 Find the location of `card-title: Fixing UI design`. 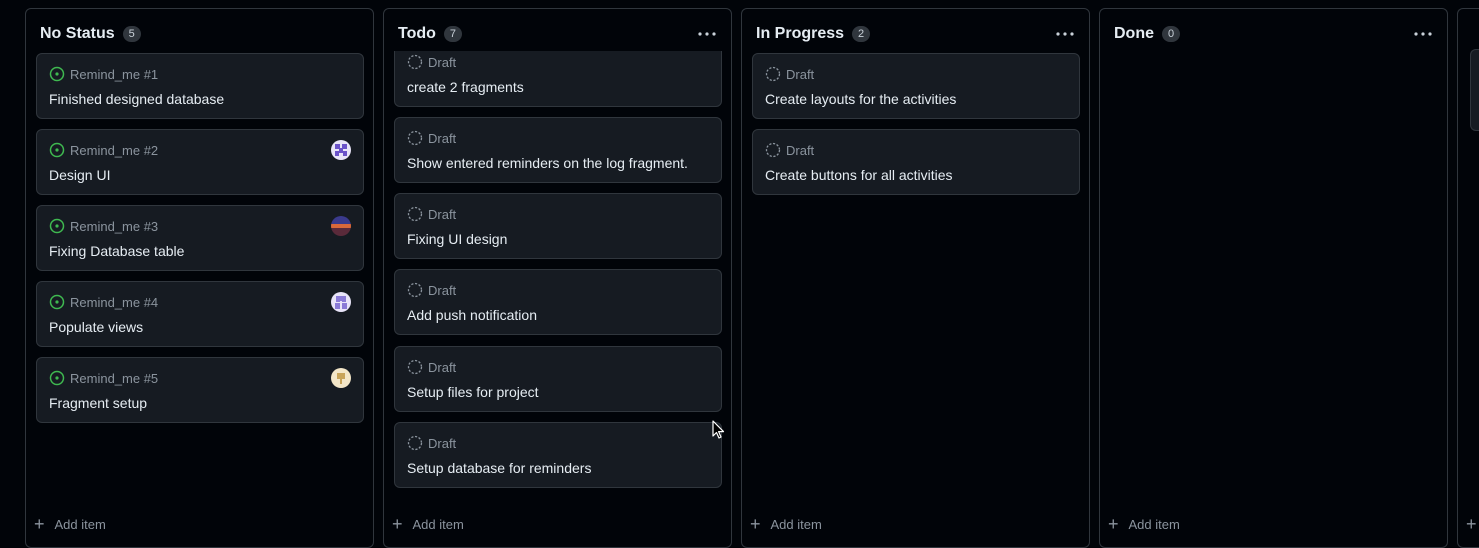

card-title: Fixing UI design is located at coordinates (457, 239).